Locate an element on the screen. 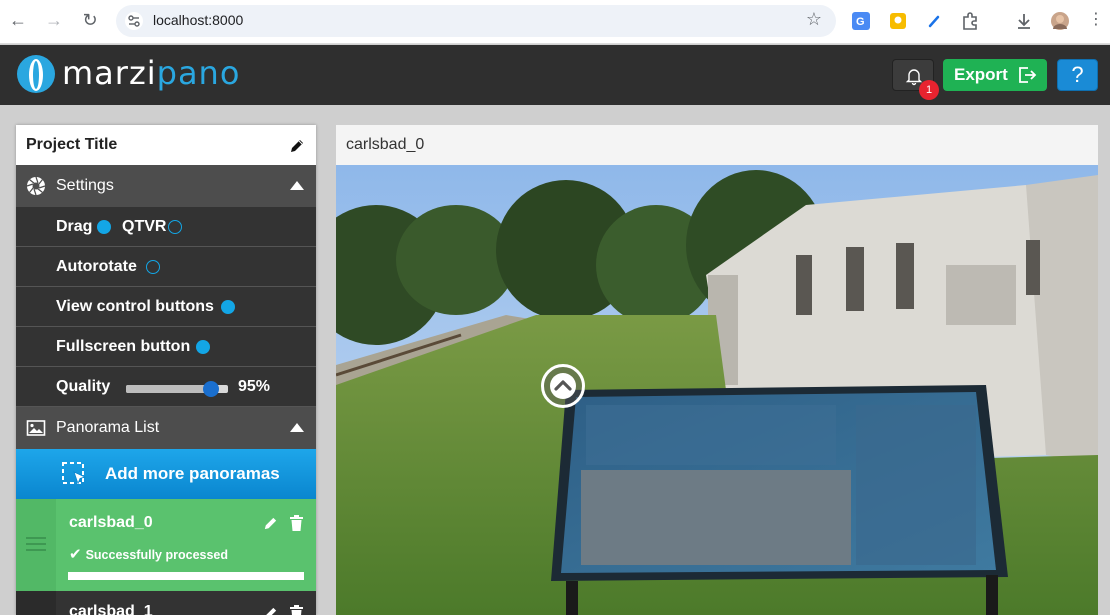 The image size is (1110, 615). bookmark-star-icon: ☆ is located at coordinates (814, 19).